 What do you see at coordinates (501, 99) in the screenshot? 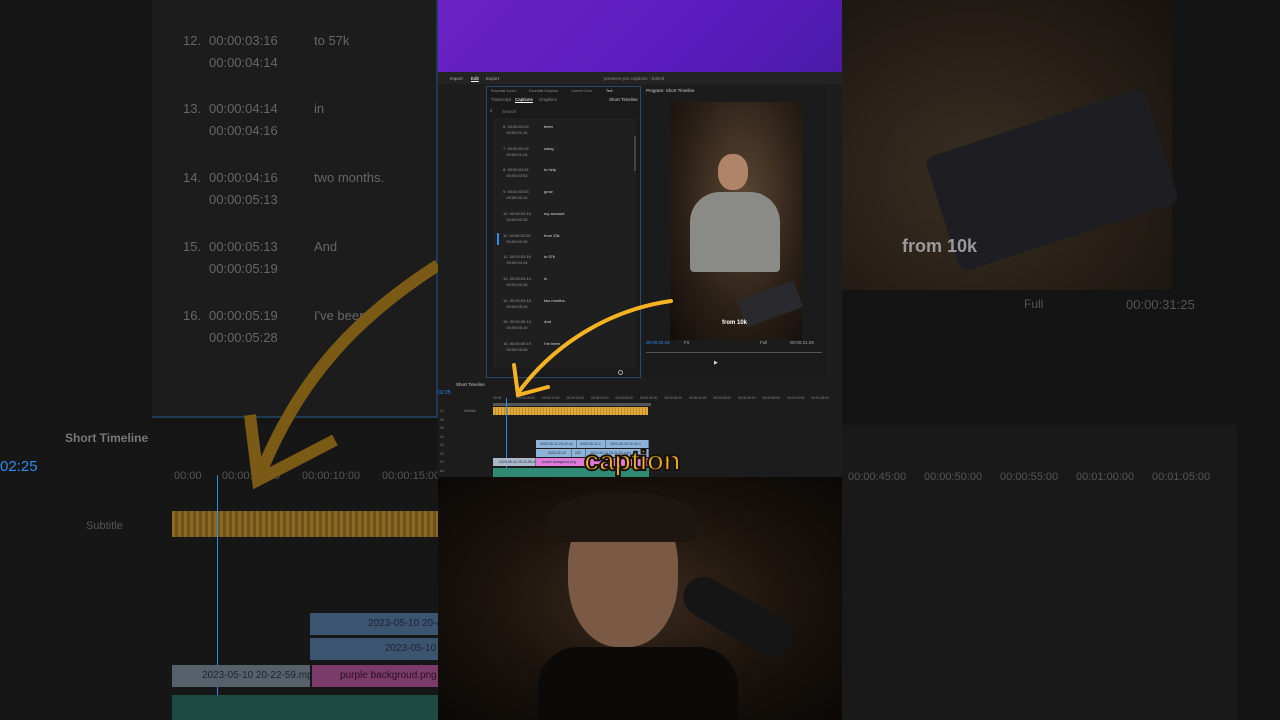
I see `tab-transcript: Transcript` at bounding box center [501, 99].